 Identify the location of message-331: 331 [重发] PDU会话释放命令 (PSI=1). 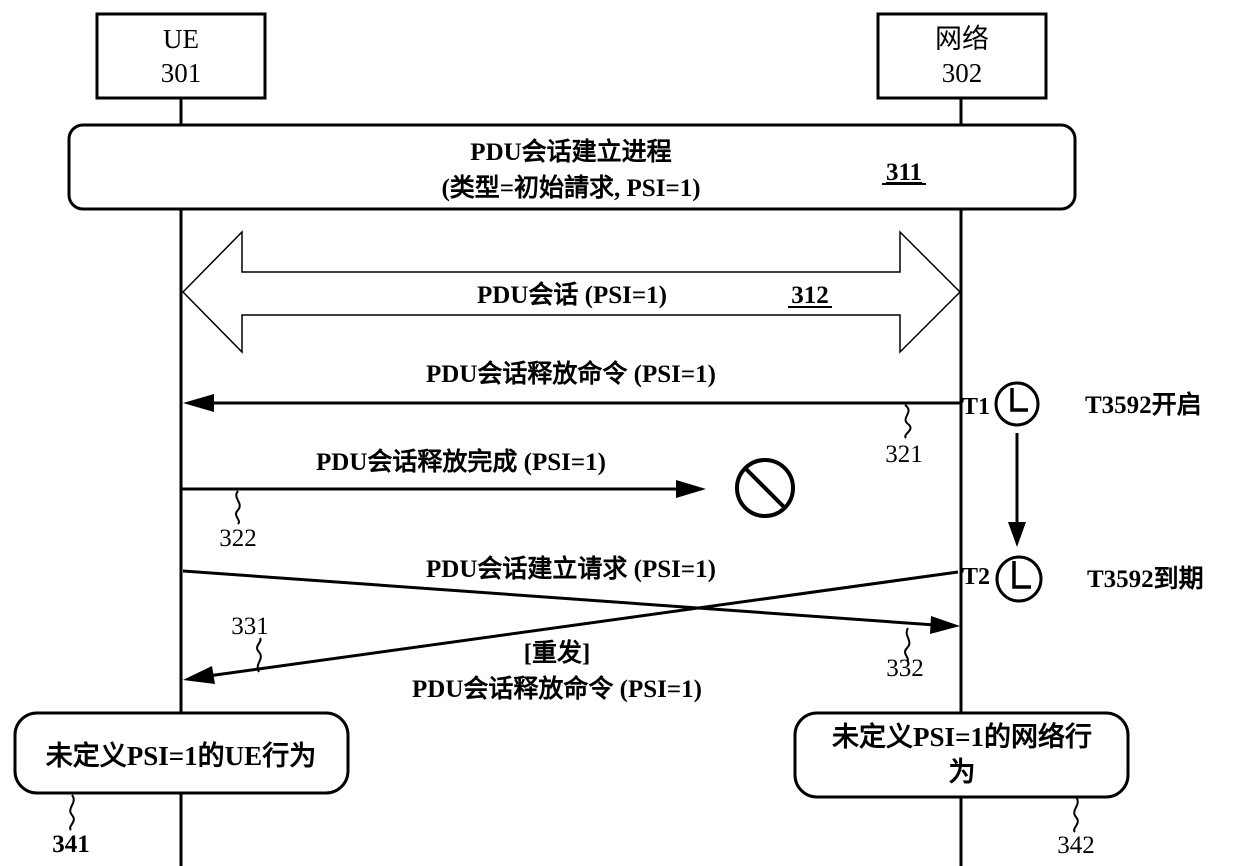
(571, 636).